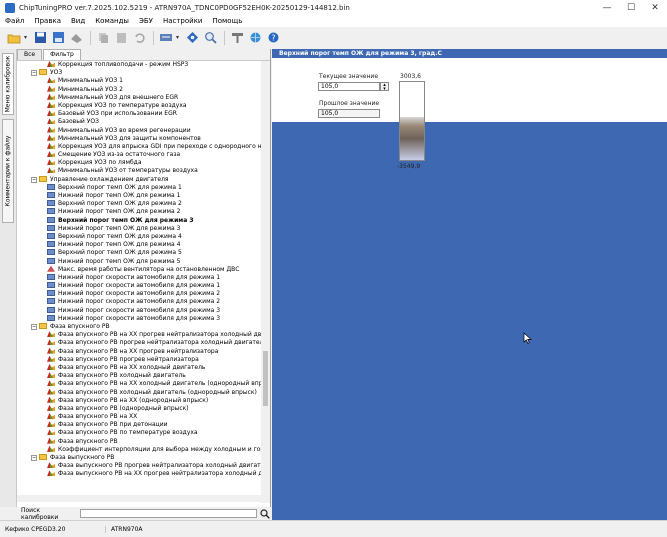  What do you see at coordinates (30, 54) in the screenshot?
I see `tab-all: Все` at bounding box center [30, 54].